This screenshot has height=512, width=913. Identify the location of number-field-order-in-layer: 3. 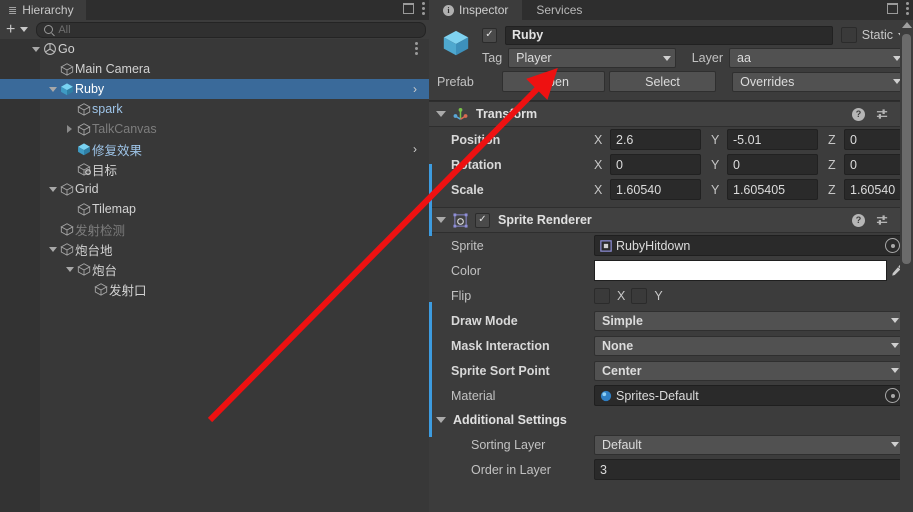
(749, 469).